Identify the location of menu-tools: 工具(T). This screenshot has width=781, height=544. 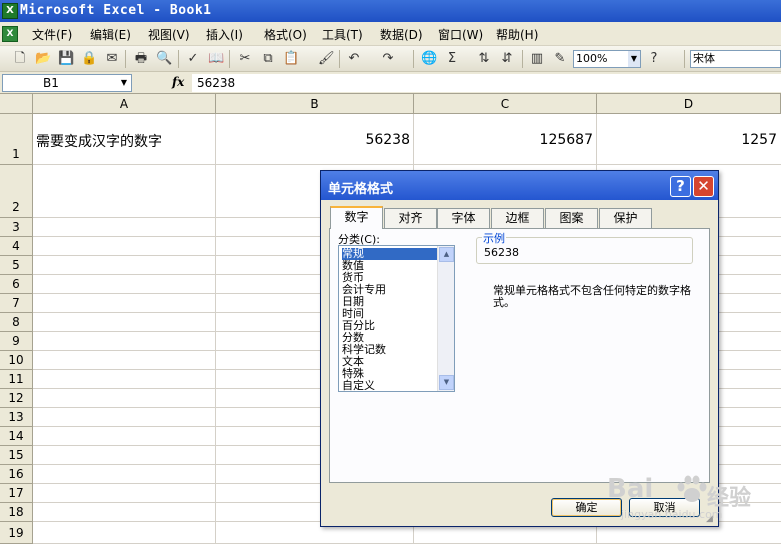
(342, 34).